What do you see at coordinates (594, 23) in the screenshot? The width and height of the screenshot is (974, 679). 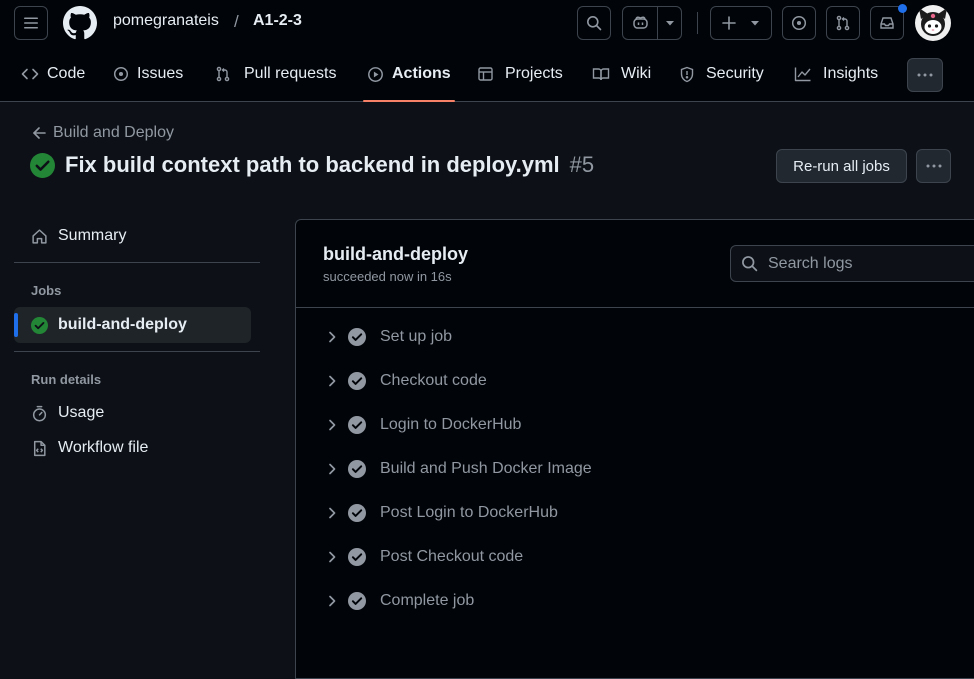 I see `search-button` at bounding box center [594, 23].